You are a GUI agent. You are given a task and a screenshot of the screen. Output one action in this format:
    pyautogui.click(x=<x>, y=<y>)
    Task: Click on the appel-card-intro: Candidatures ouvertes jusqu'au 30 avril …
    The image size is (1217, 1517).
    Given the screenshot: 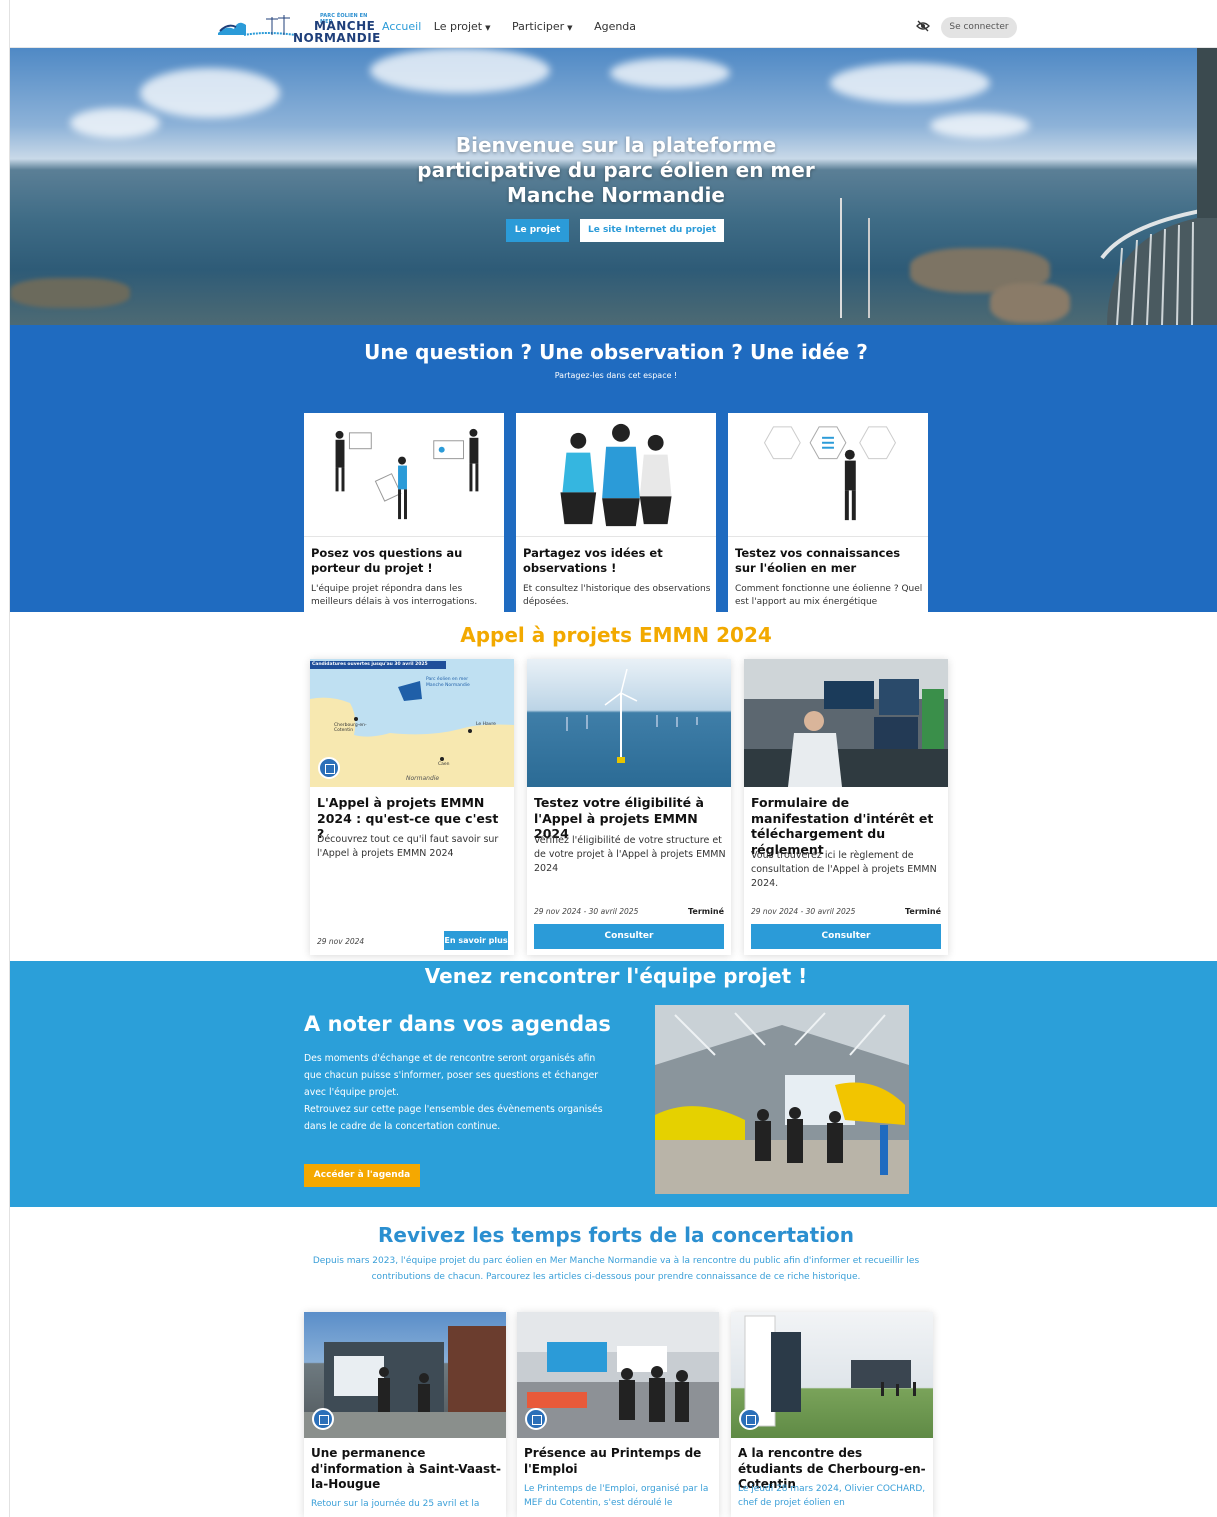 What is the action you would take?
    pyautogui.click(x=412, y=807)
    